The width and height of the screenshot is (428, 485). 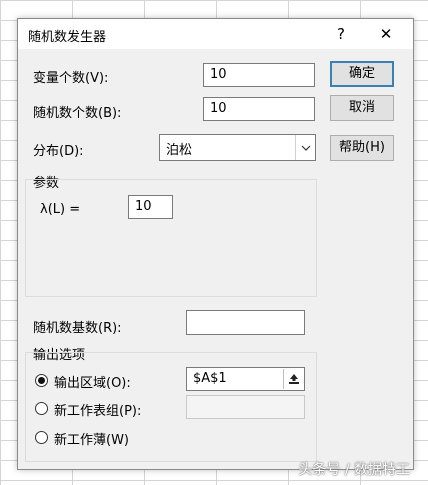 I want to click on seed-label: 随机数基数(R):, so click(x=77, y=328).